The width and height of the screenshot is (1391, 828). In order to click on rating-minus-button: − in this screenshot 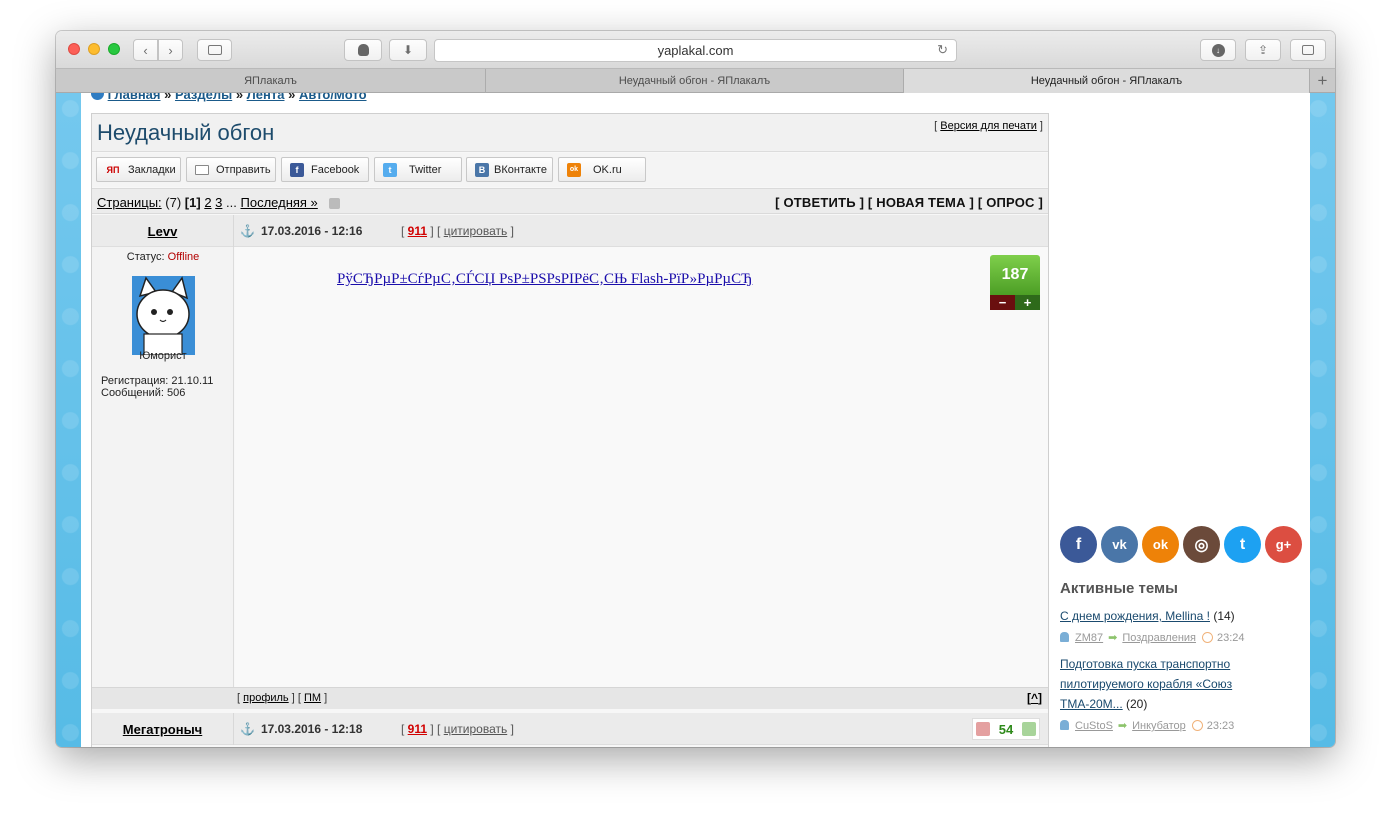, I will do `click(1002, 302)`.